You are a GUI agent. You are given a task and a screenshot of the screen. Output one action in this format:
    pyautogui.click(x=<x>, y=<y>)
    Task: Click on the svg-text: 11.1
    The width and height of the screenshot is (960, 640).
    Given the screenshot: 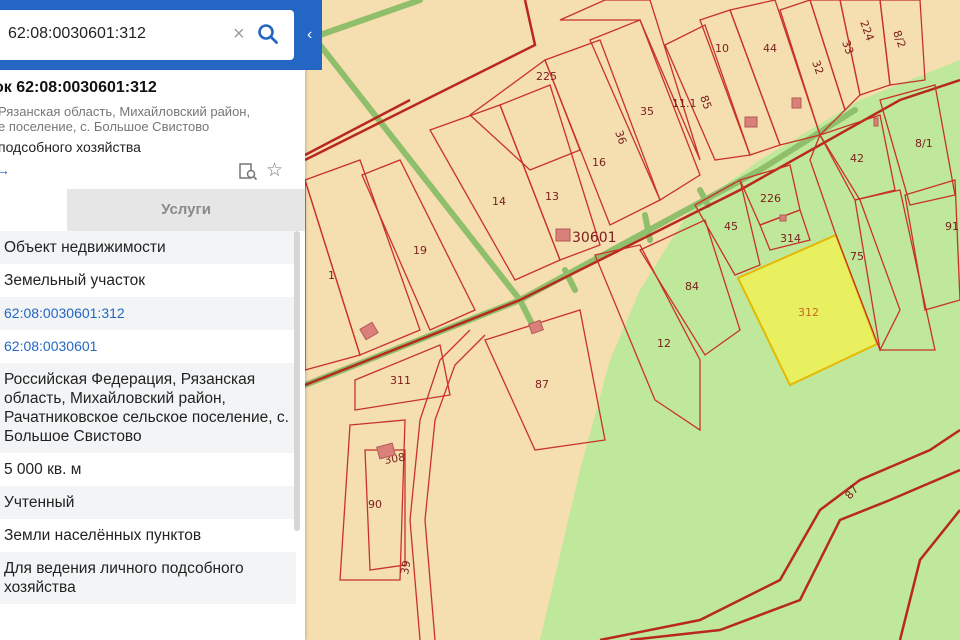 What is the action you would take?
    pyautogui.click(x=684, y=103)
    